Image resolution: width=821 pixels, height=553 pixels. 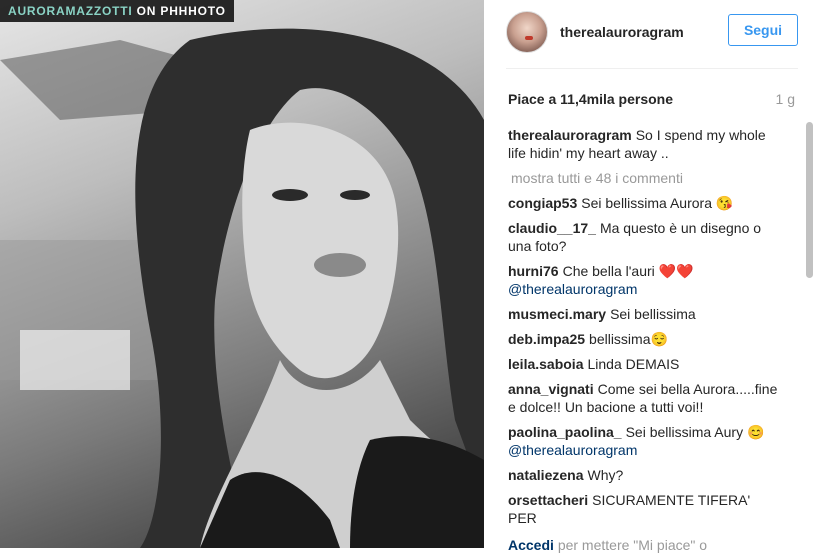 I want to click on likes-row: Piace a 11,4mila persone 1 g, so click(x=651, y=99).